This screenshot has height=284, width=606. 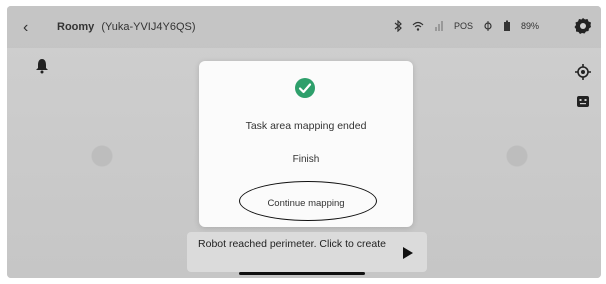 I want to click on home-indicator, so click(x=302, y=273).